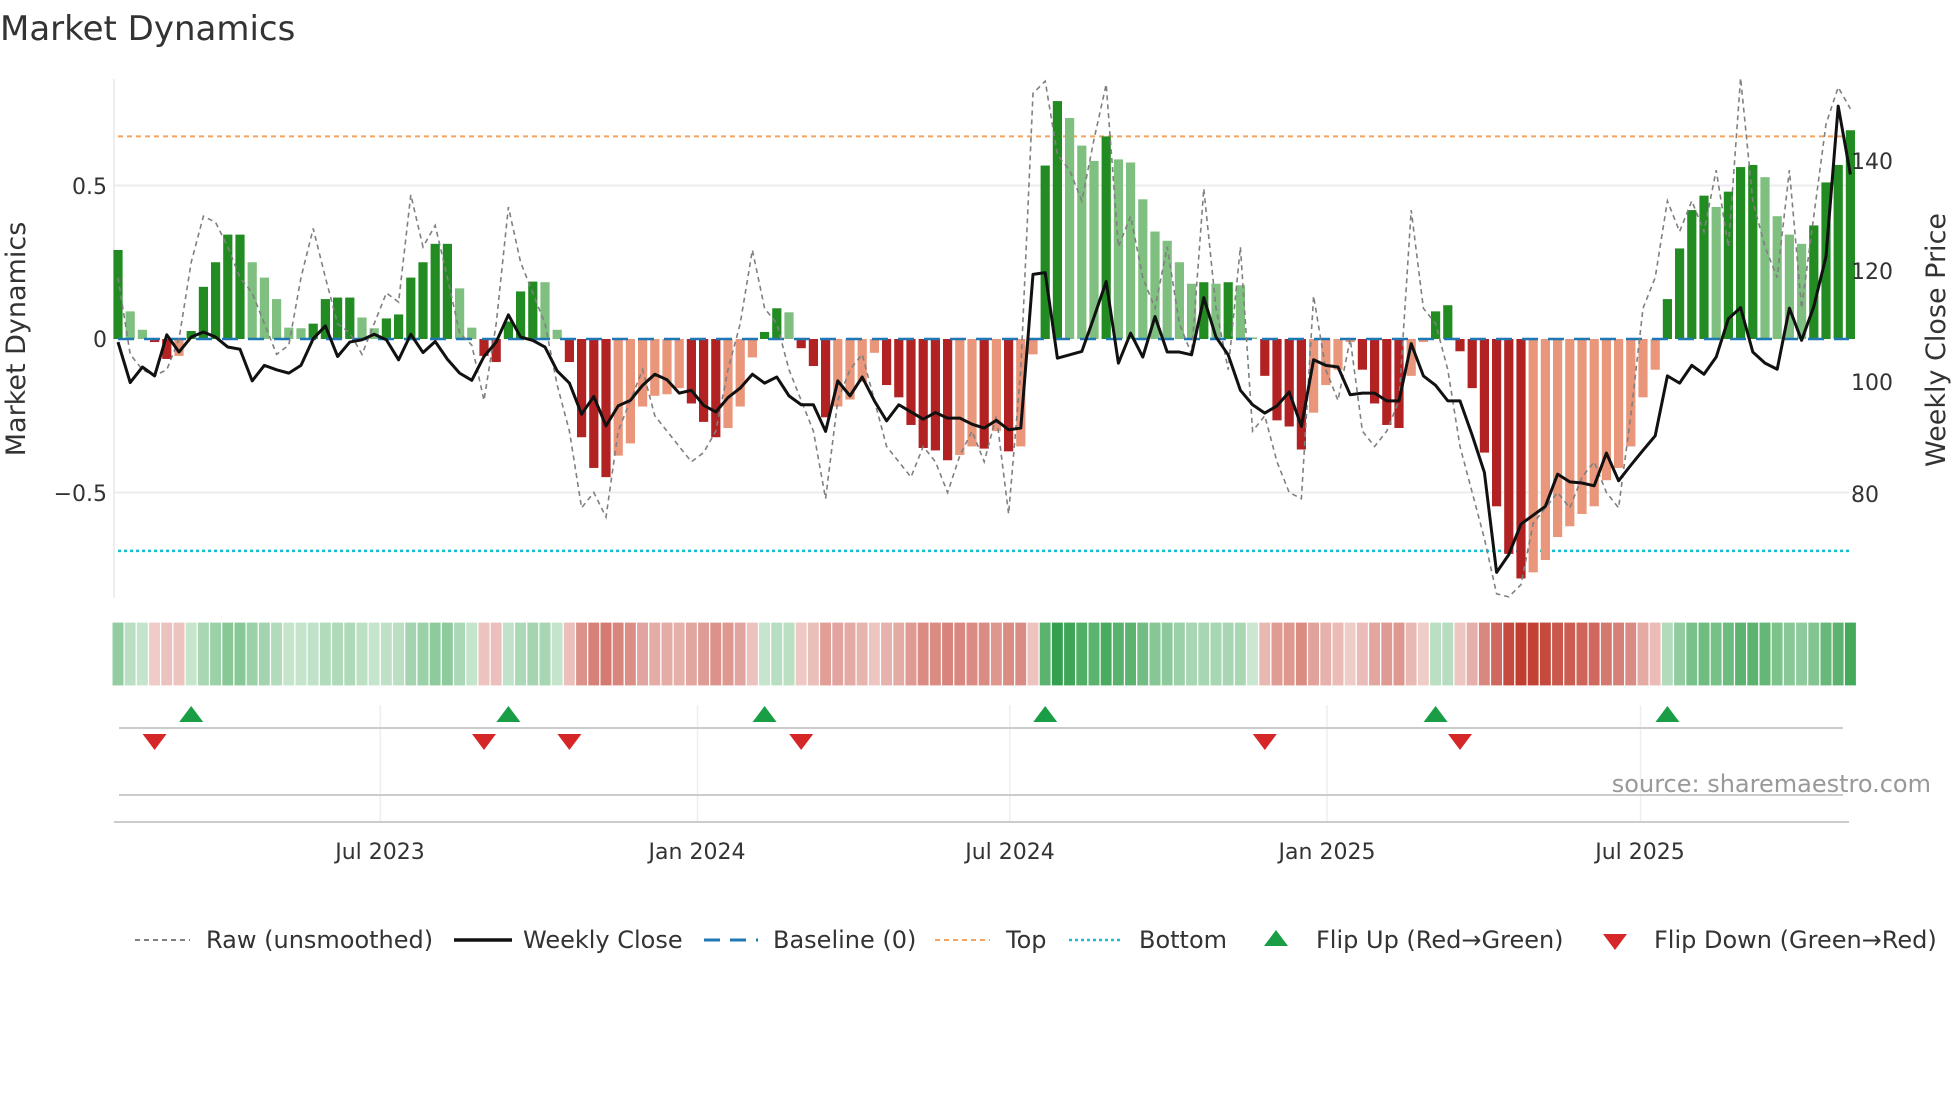  Describe the element at coordinates (147, 29) in the screenshot. I see `chart-title: Market Dynamics` at that location.